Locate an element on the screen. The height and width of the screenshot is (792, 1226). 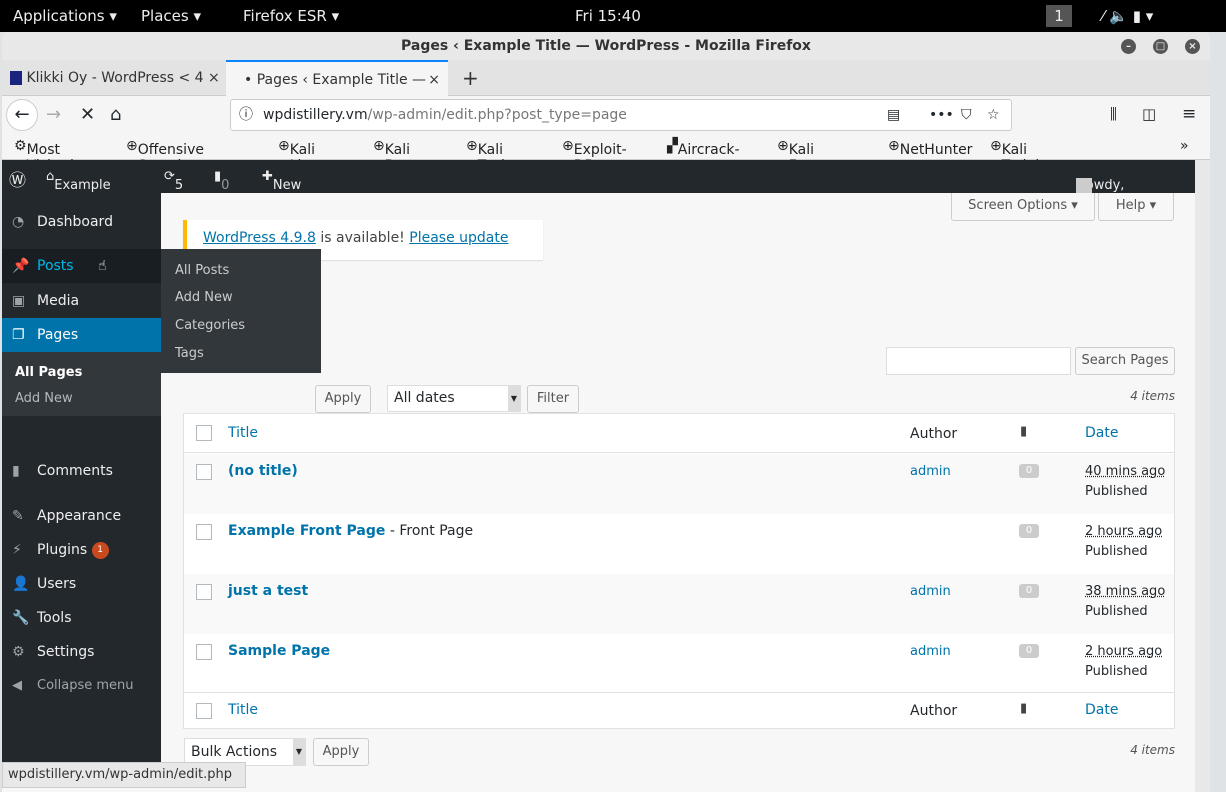
menu-icon: ≡ is located at coordinates (1189, 114).